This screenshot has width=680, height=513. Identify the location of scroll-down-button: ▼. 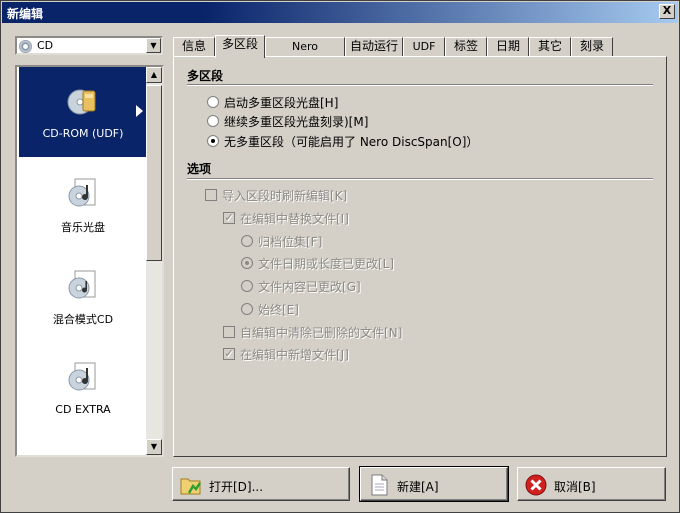
(154, 447).